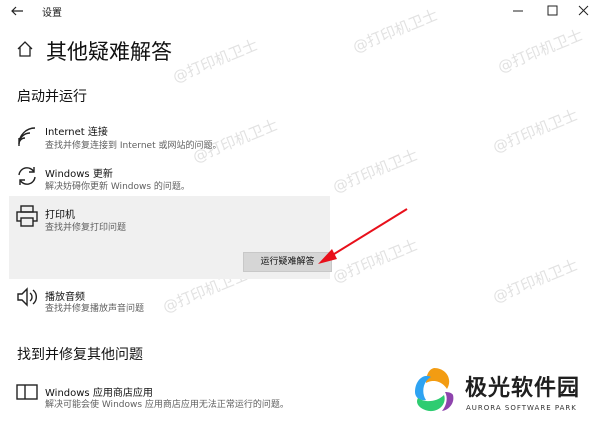 The width and height of the screenshot is (600, 422). What do you see at coordinates (95, 309) in the screenshot?
I see `item-description: 查找并修复播放声音问题` at bounding box center [95, 309].